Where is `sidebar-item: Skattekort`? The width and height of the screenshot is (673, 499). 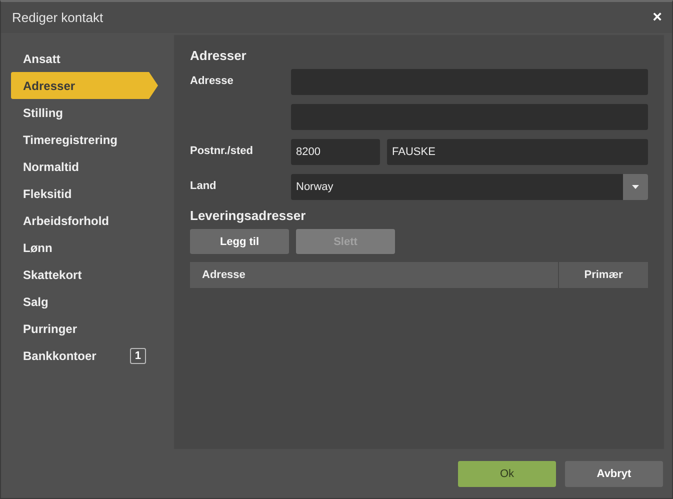 sidebar-item: Skattekort is located at coordinates (84, 274).